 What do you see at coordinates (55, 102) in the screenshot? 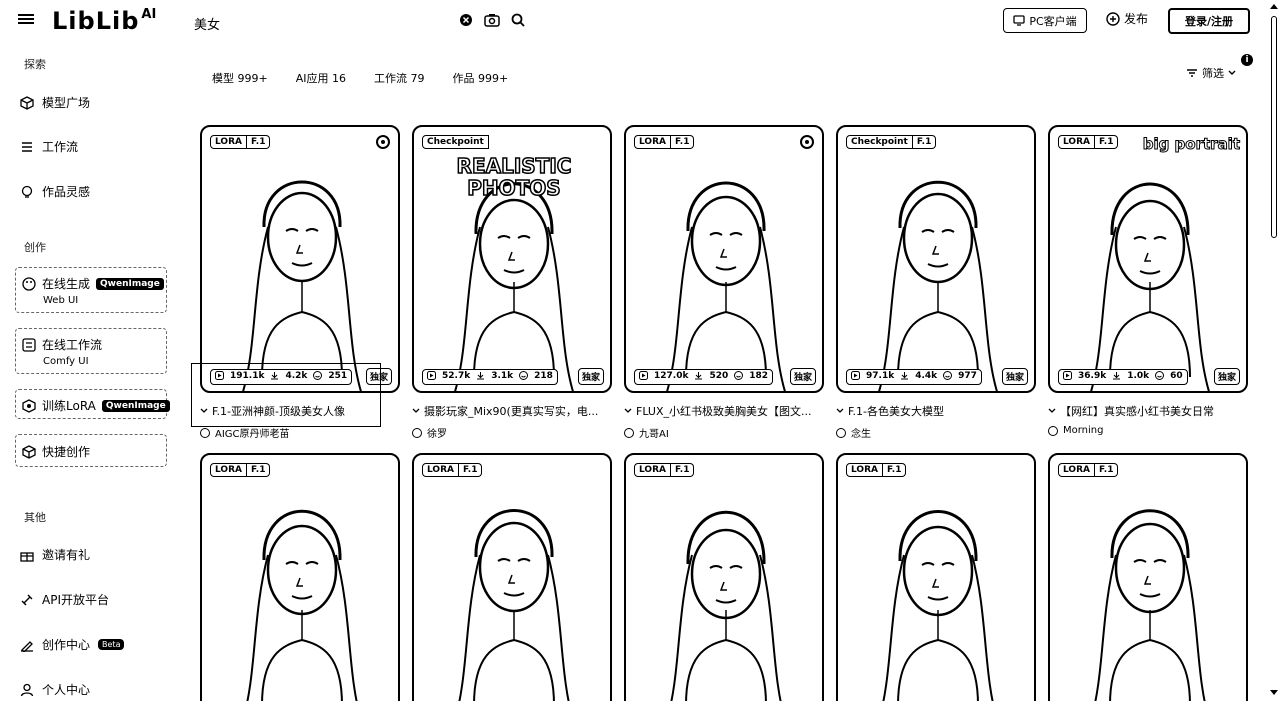
I see `sidebar-item-model-square: 模型广场` at bounding box center [55, 102].